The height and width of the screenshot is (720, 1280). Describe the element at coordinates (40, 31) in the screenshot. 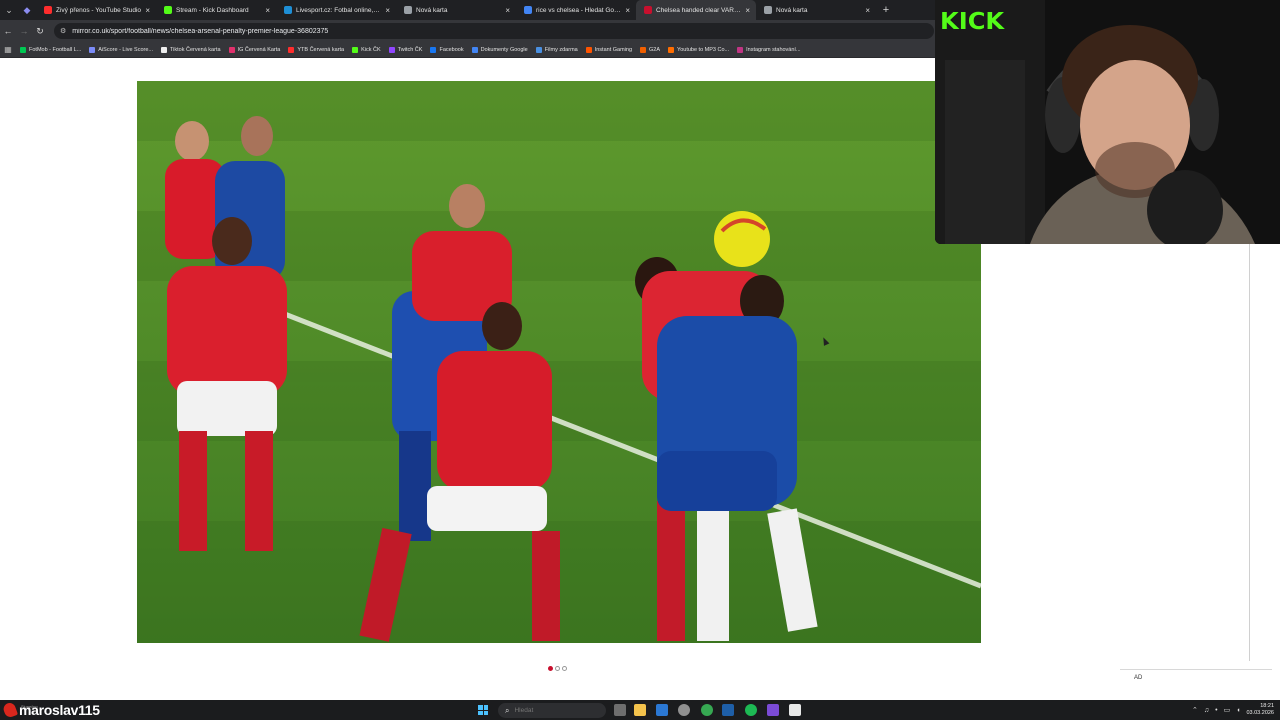

I see `reload-icon: ↻` at that location.